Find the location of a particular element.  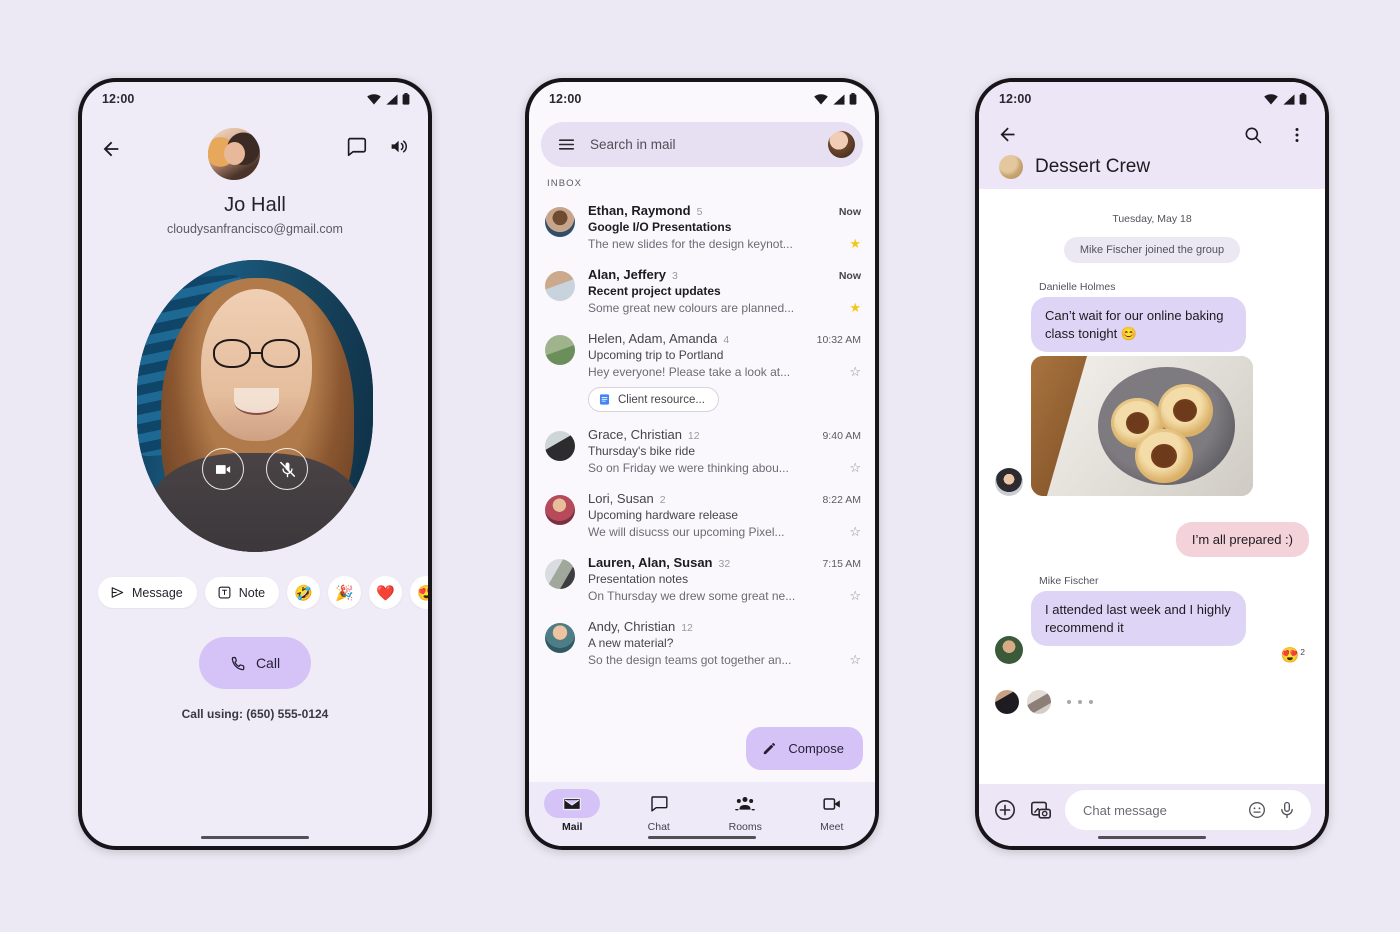

compose-button: Compose is located at coordinates (804, 748).